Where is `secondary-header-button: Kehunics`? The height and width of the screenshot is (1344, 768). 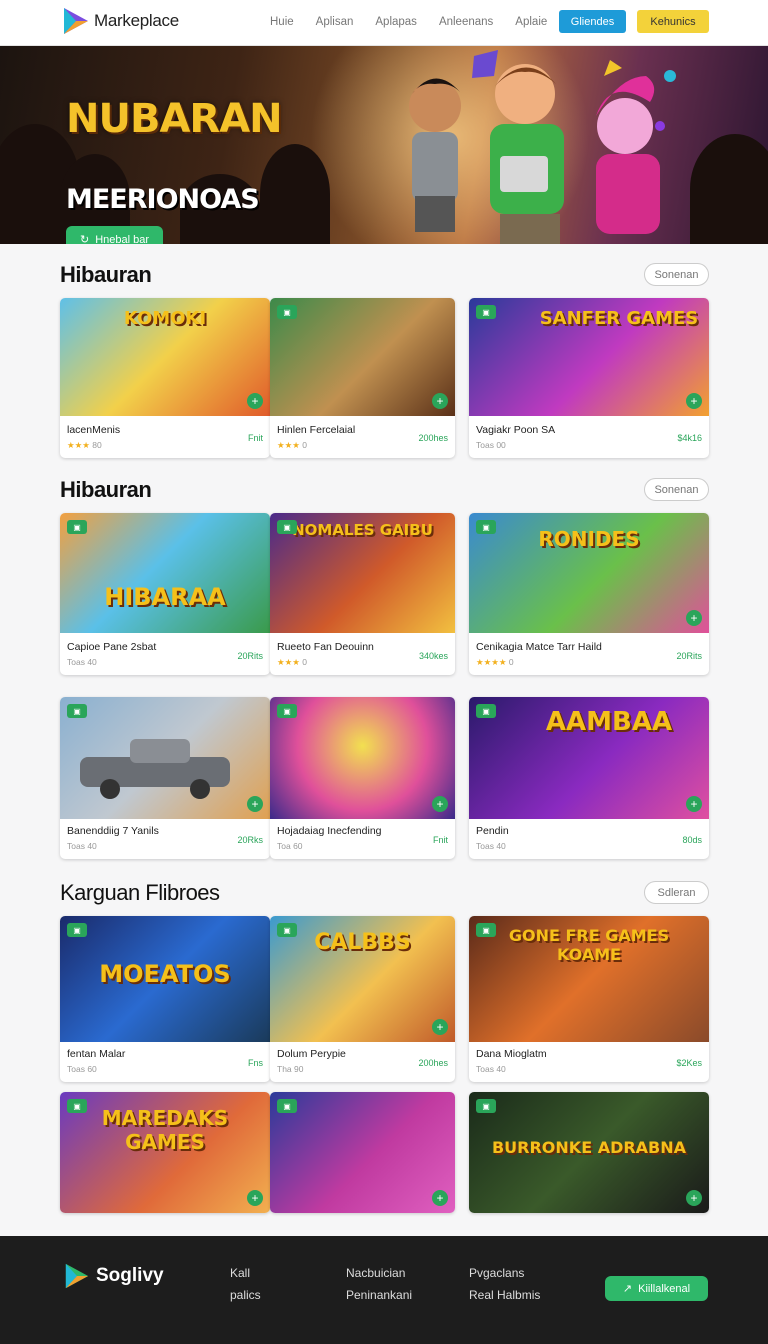
secondary-header-button: Kehunics is located at coordinates (673, 21).